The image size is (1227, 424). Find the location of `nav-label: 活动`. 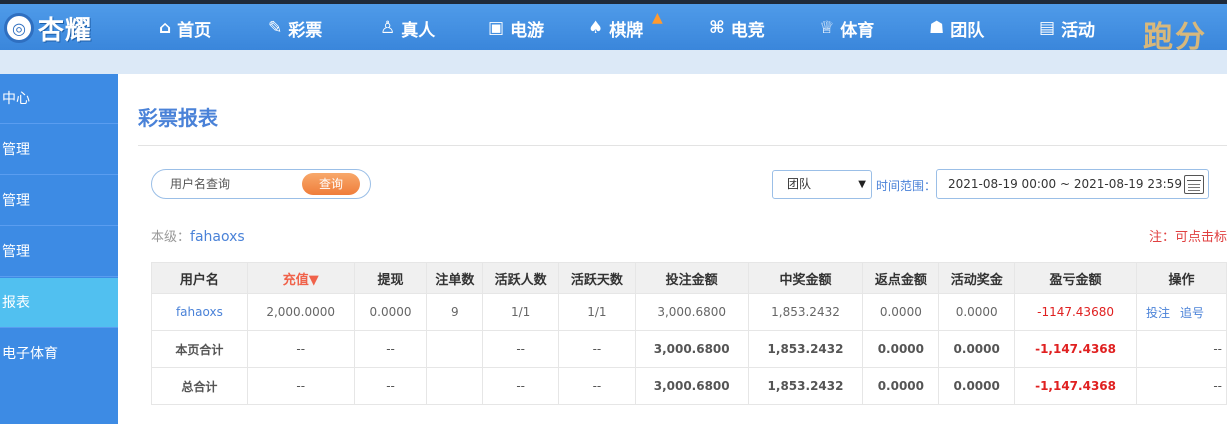

nav-label: 活动 is located at coordinates (1078, 30).